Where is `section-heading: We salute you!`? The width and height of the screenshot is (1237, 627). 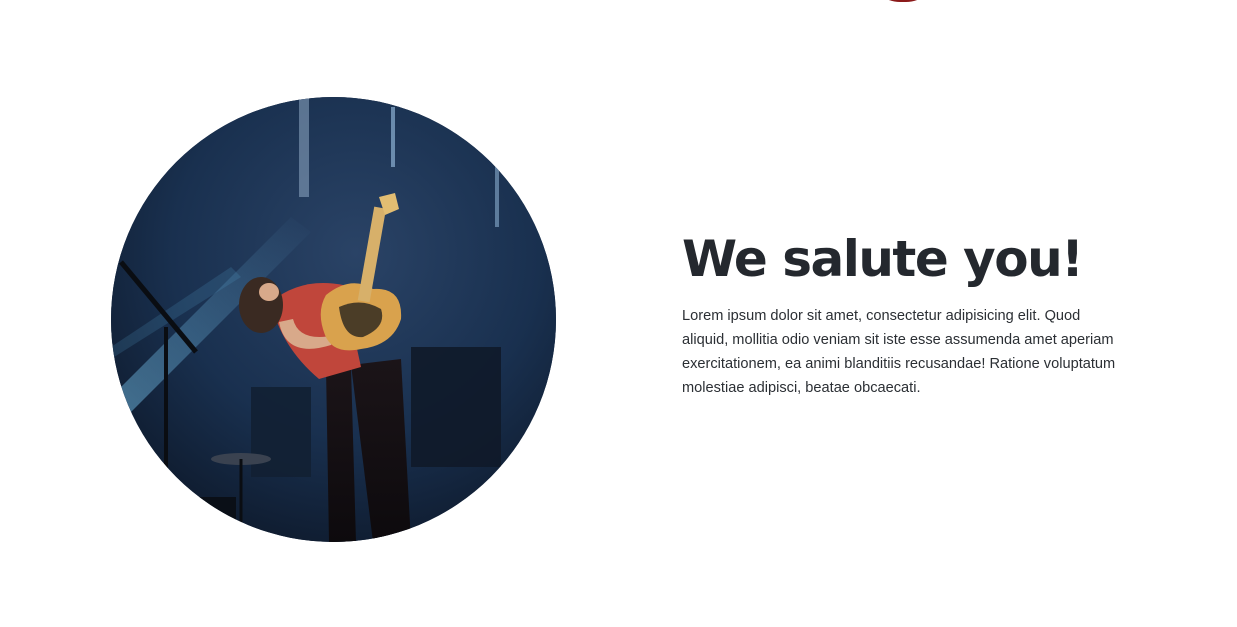 section-heading: We salute you! is located at coordinates (883, 259).